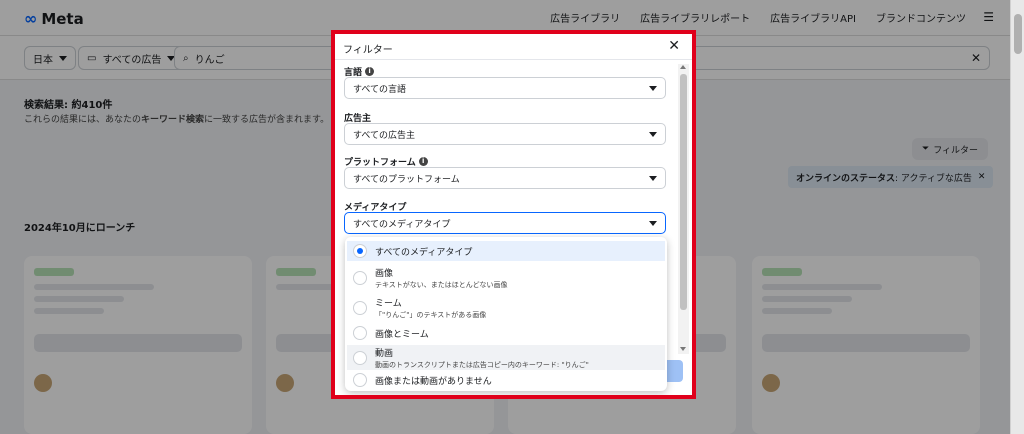 This screenshot has width=1024, height=434. What do you see at coordinates (360, 251) in the screenshot?
I see `radio-selected-icon` at bounding box center [360, 251].